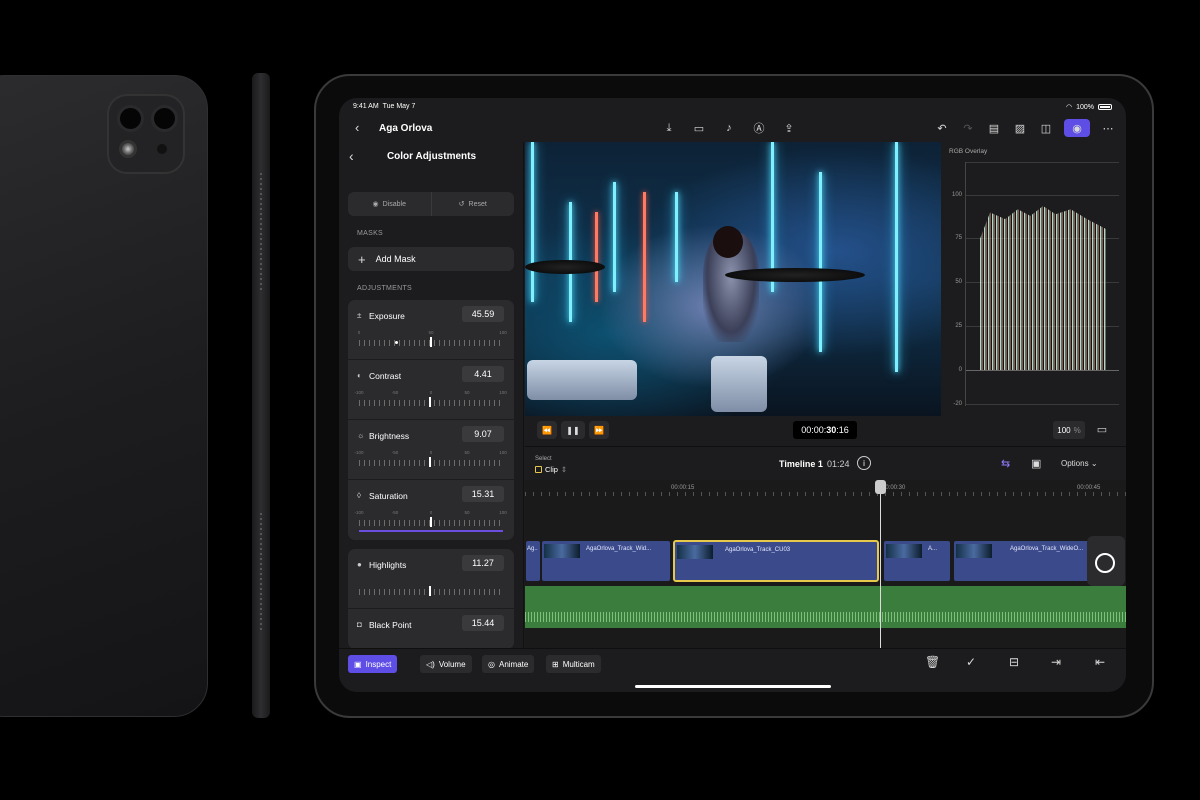  I want to click on clip-mode-selector: Clip ⇕, so click(551, 469).